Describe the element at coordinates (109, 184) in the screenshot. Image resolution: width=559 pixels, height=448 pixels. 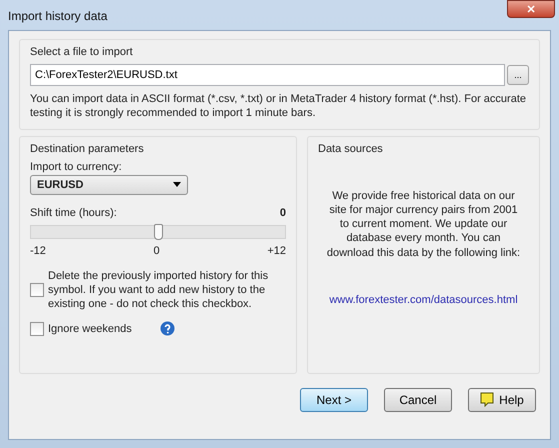
I see `currency-dropdown: EURUSD` at that location.